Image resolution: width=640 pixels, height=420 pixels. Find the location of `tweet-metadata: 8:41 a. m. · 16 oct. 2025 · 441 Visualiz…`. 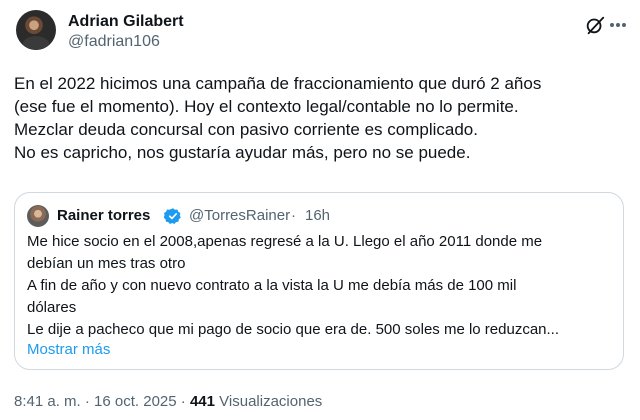

tweet-metadata: 8:41 a. m. · 16 oct. 2025 · 441 Visualiz… is located at coordinates (168, 402).